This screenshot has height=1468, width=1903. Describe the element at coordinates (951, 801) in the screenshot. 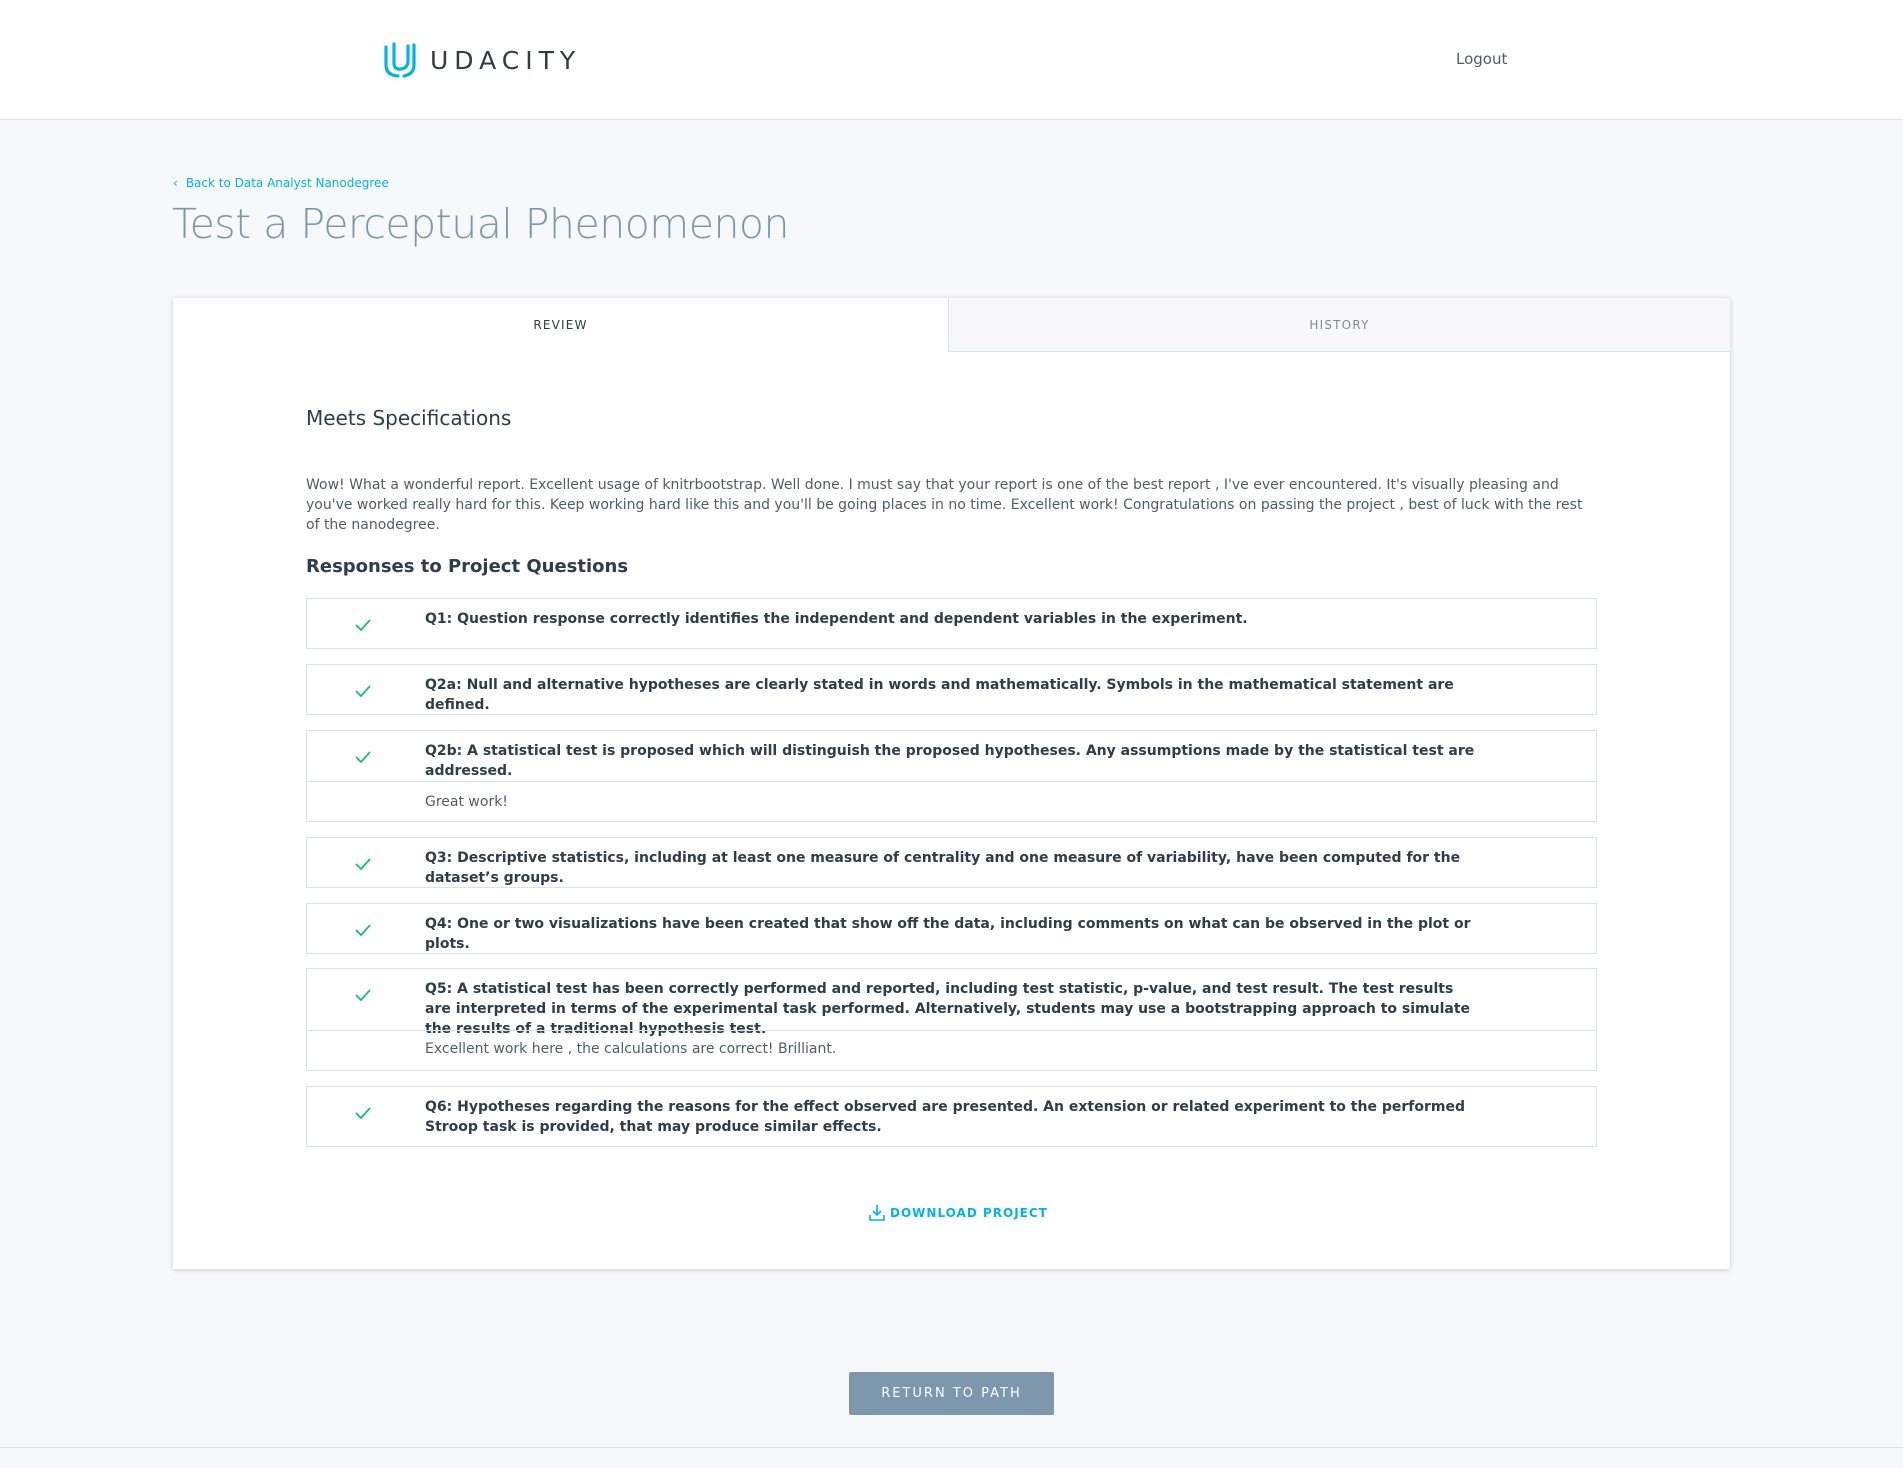

I see `criterion-comment: Great work!` at that location.